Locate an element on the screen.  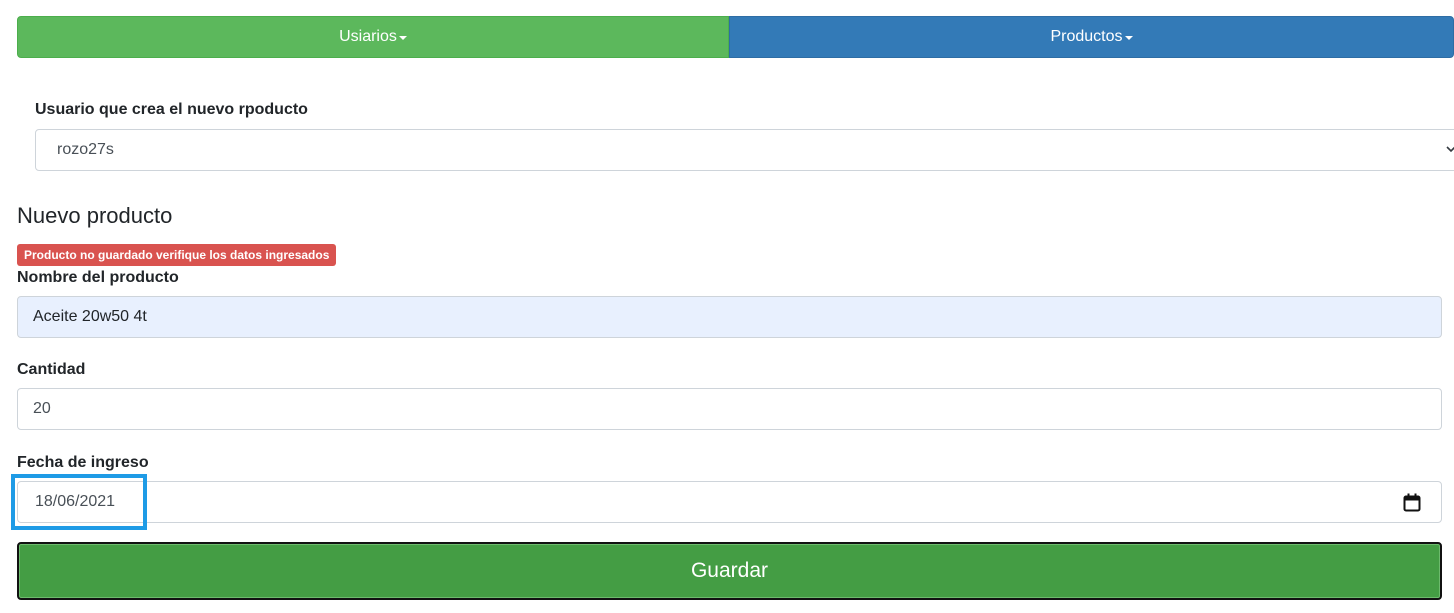
users-menu-label: Usiarios is located at coordinates (368, 36).